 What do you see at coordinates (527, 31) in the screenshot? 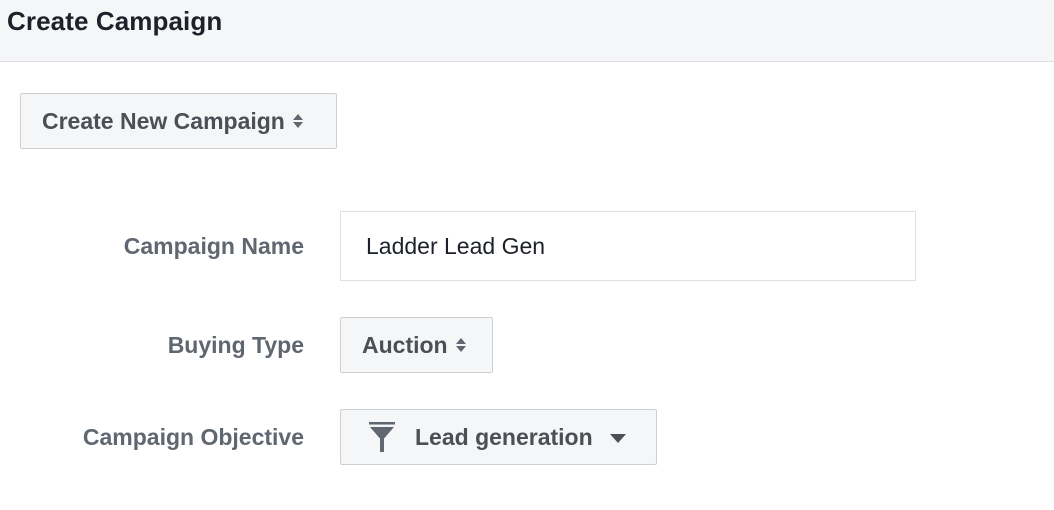
I see `page-header: Create Campaign` at bounding box center [527, 31].